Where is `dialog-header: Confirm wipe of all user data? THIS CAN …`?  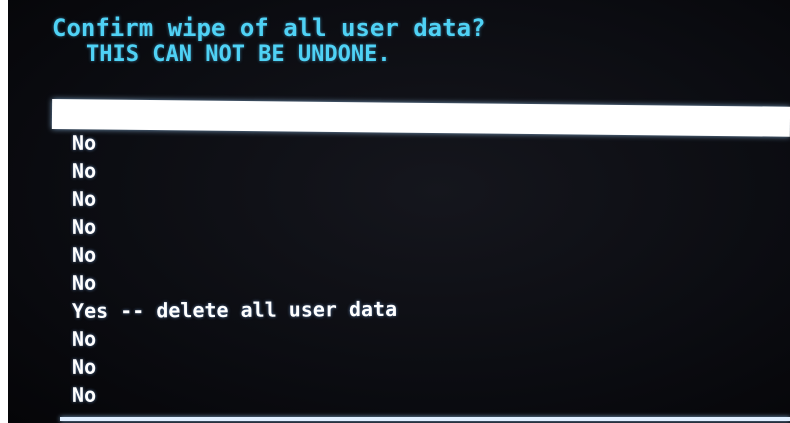 dialog-header: Confirm wipe of all user data? THIS CAN … is located at coordinates (268, 41).